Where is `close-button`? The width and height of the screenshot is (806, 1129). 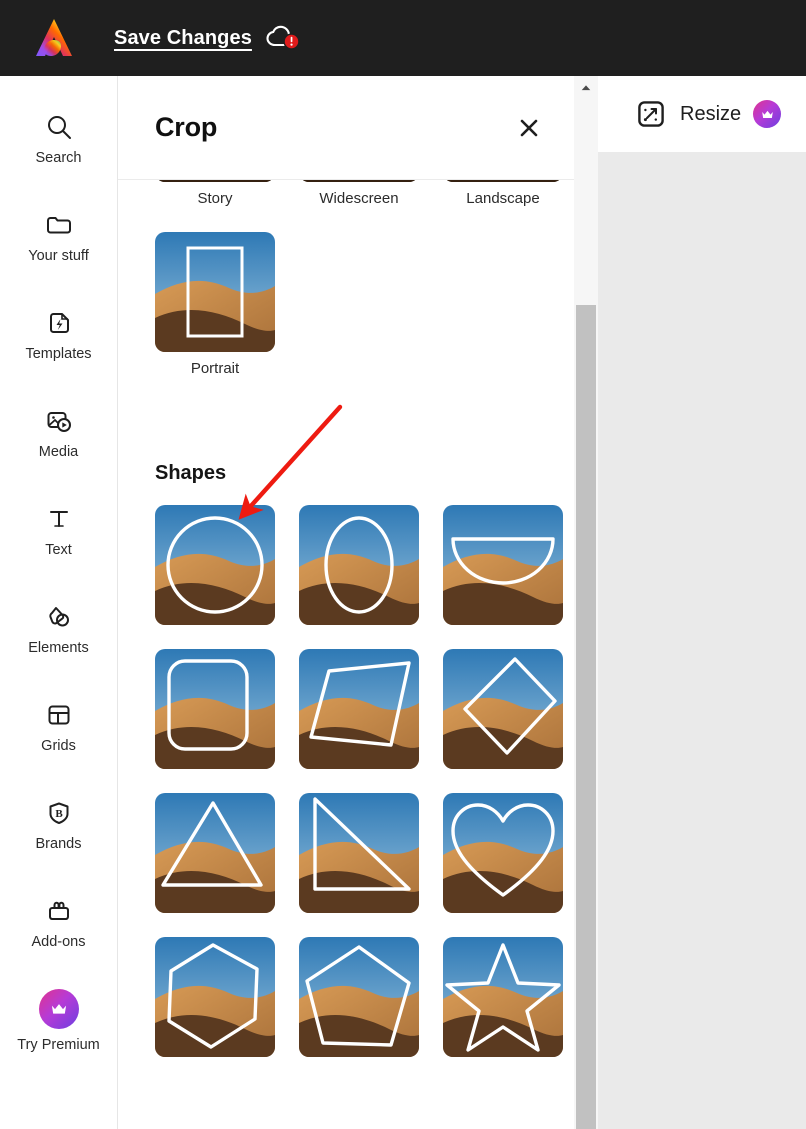
close-button is located at coordinates (529, 128).